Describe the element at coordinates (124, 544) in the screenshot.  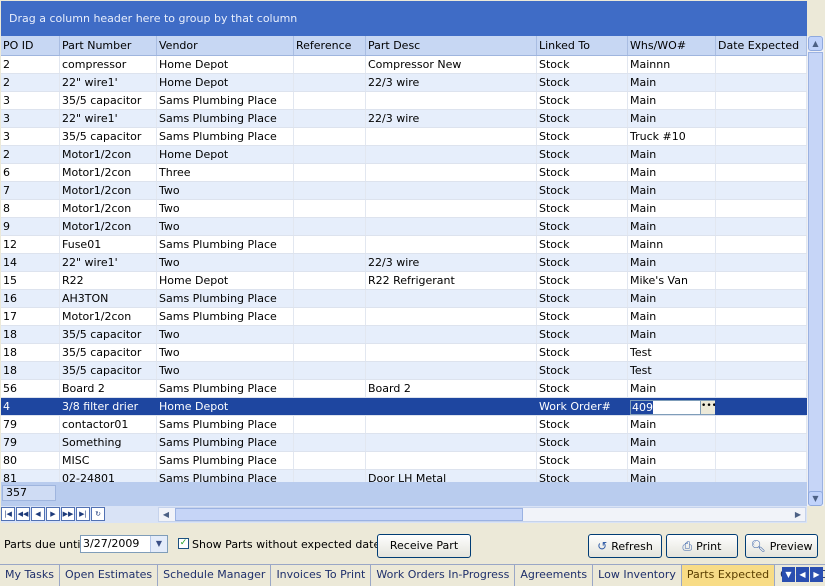
I see `due-date-picker: 3/27/2009 ▼` at that location.